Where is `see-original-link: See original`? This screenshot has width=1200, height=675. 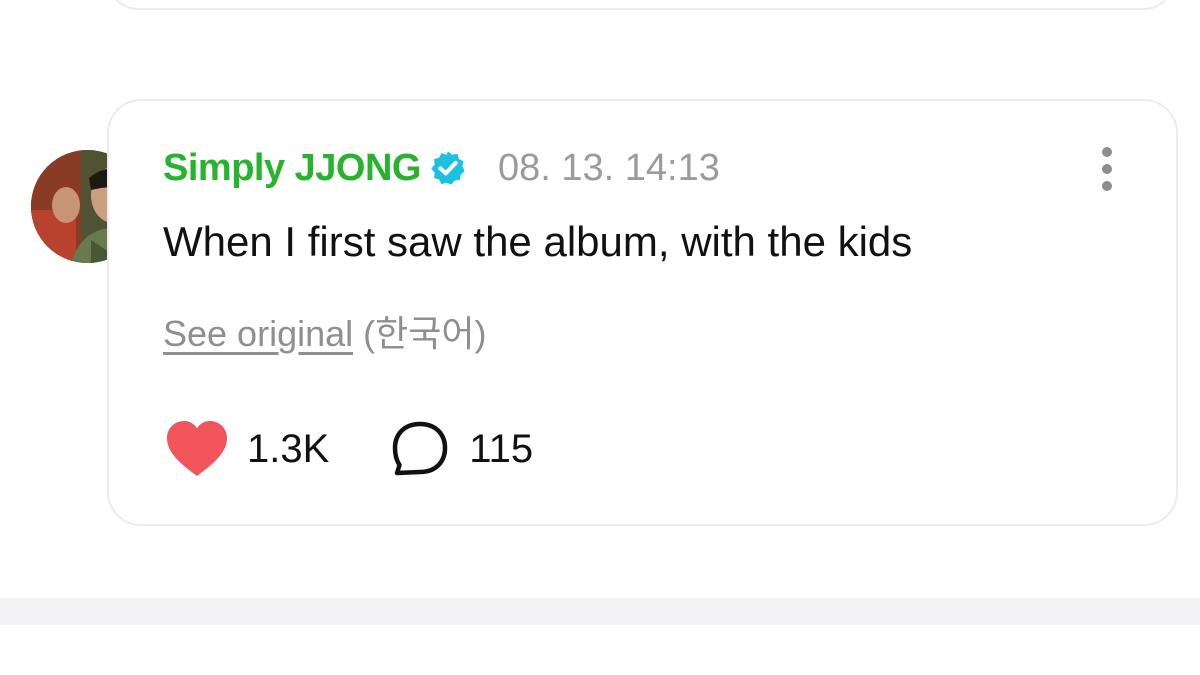 see-original-link: See original is located at coordinates (258, 333).